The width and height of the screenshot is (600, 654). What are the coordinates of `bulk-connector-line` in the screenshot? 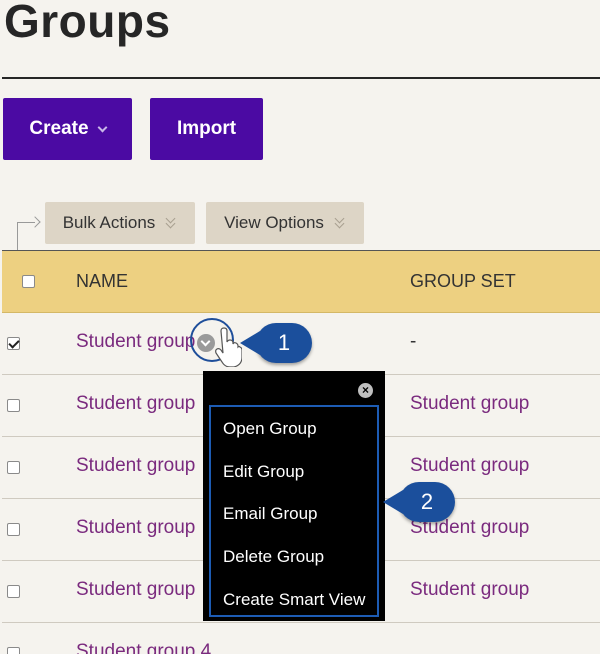 It's located at (26, 236).